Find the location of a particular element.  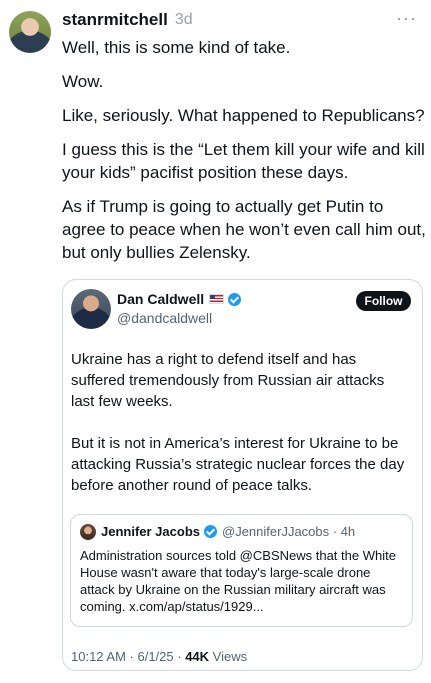

username: stanrmitchell is located at coordinates (115, 20).